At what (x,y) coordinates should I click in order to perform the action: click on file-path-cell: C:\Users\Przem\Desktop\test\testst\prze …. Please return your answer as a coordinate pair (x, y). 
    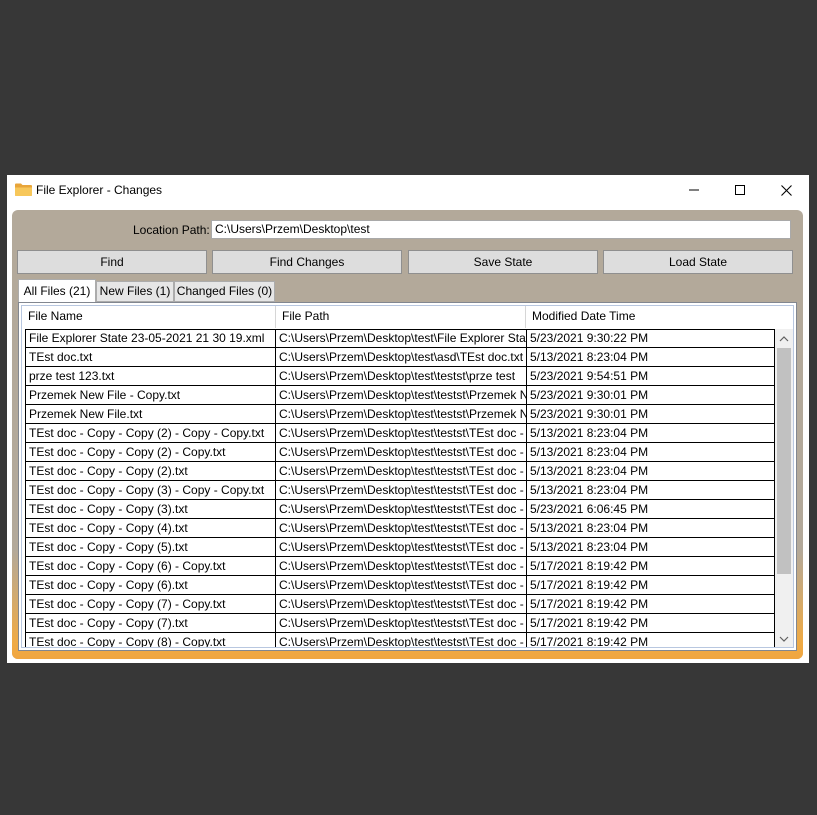
    Looking at the image, I should click on (400, 376).